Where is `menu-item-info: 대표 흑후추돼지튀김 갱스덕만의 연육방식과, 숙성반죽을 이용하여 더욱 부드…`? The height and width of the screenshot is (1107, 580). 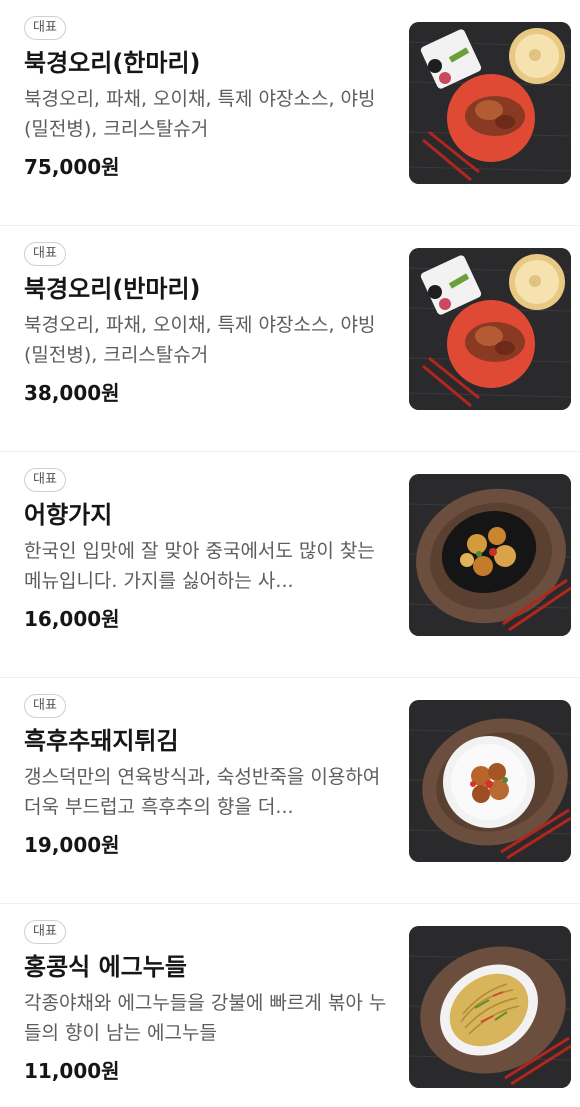 menu-item-info: 대표 흑후추돼지튀김 갱스덕만의 연육방식과, 숙성반죽을 이용하여 더욱 부드… is located at coordinates (206, 777).